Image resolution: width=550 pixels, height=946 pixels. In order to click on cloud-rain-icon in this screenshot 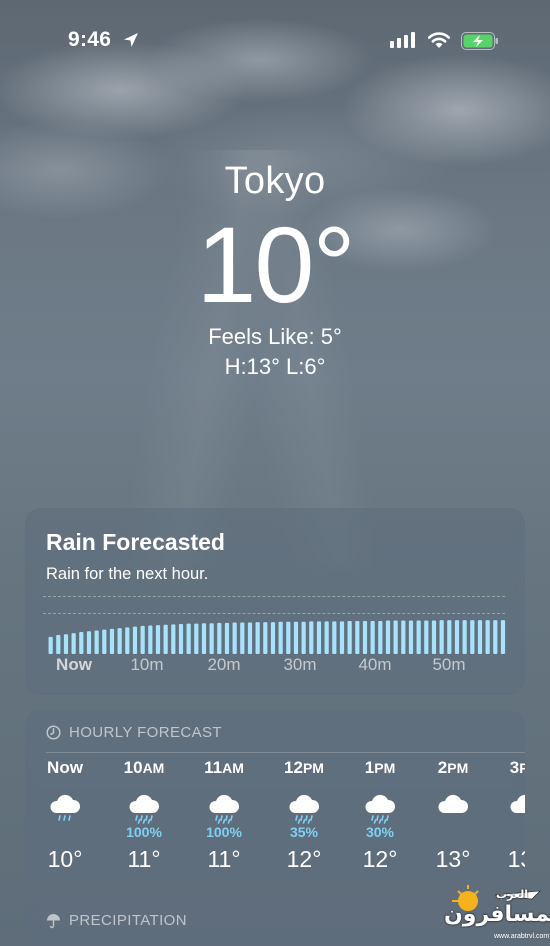, I will do `click(65, 806)`.